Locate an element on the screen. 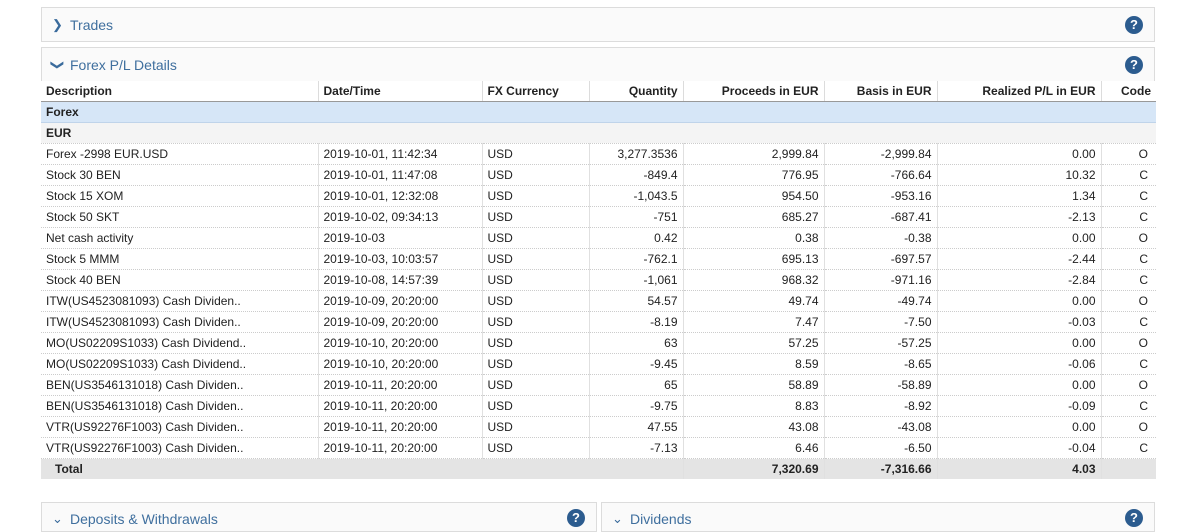 The width and height of the screenshot is (1195, 532). cell-realized-pl: -2.13 is located at coordinates (1018, 217).